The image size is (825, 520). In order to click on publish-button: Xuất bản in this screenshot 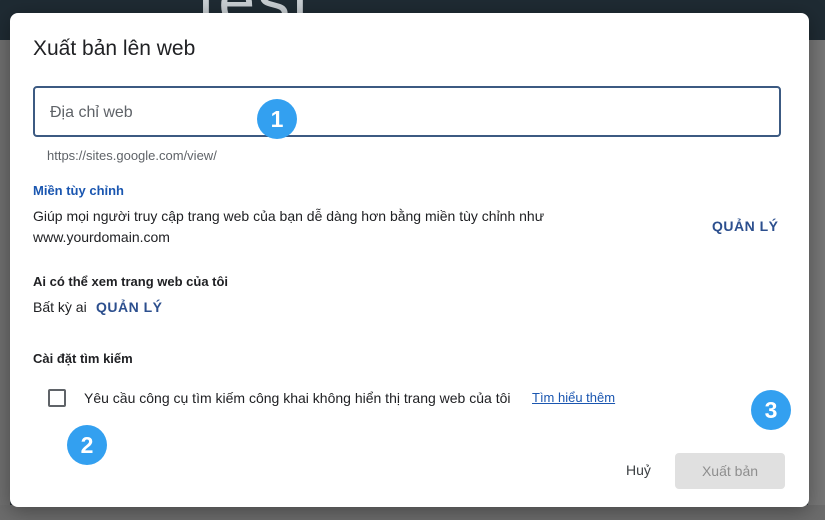, I will do `click(730, 471)`.